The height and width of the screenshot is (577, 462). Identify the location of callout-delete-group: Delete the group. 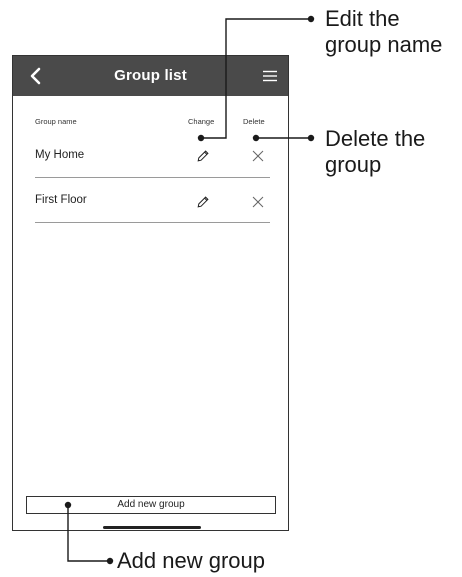
(375, 152).